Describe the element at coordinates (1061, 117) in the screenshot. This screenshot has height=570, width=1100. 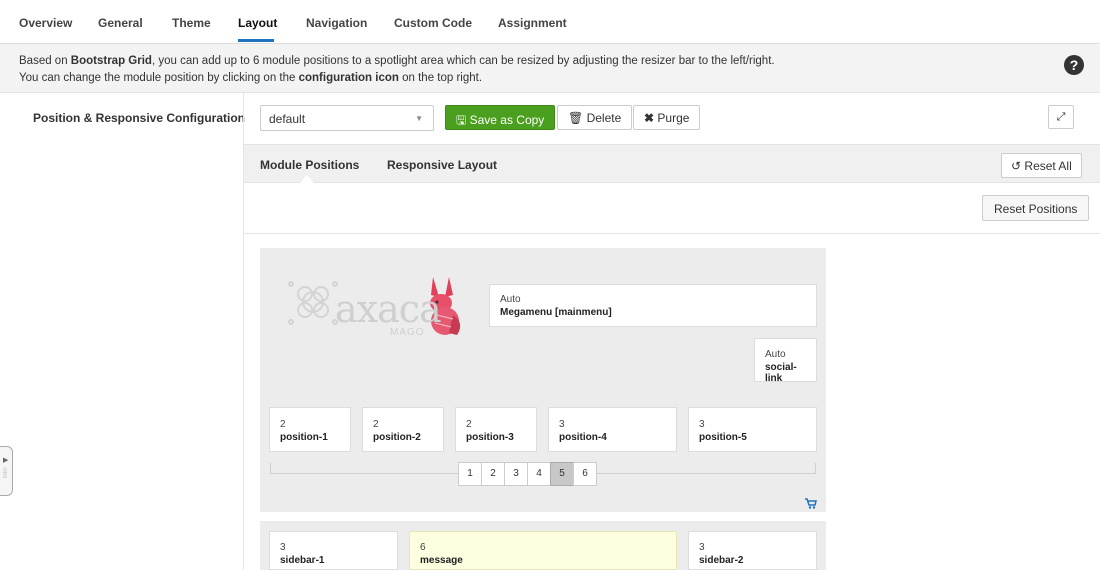
I see `expand-icon: ⤢` at that location.